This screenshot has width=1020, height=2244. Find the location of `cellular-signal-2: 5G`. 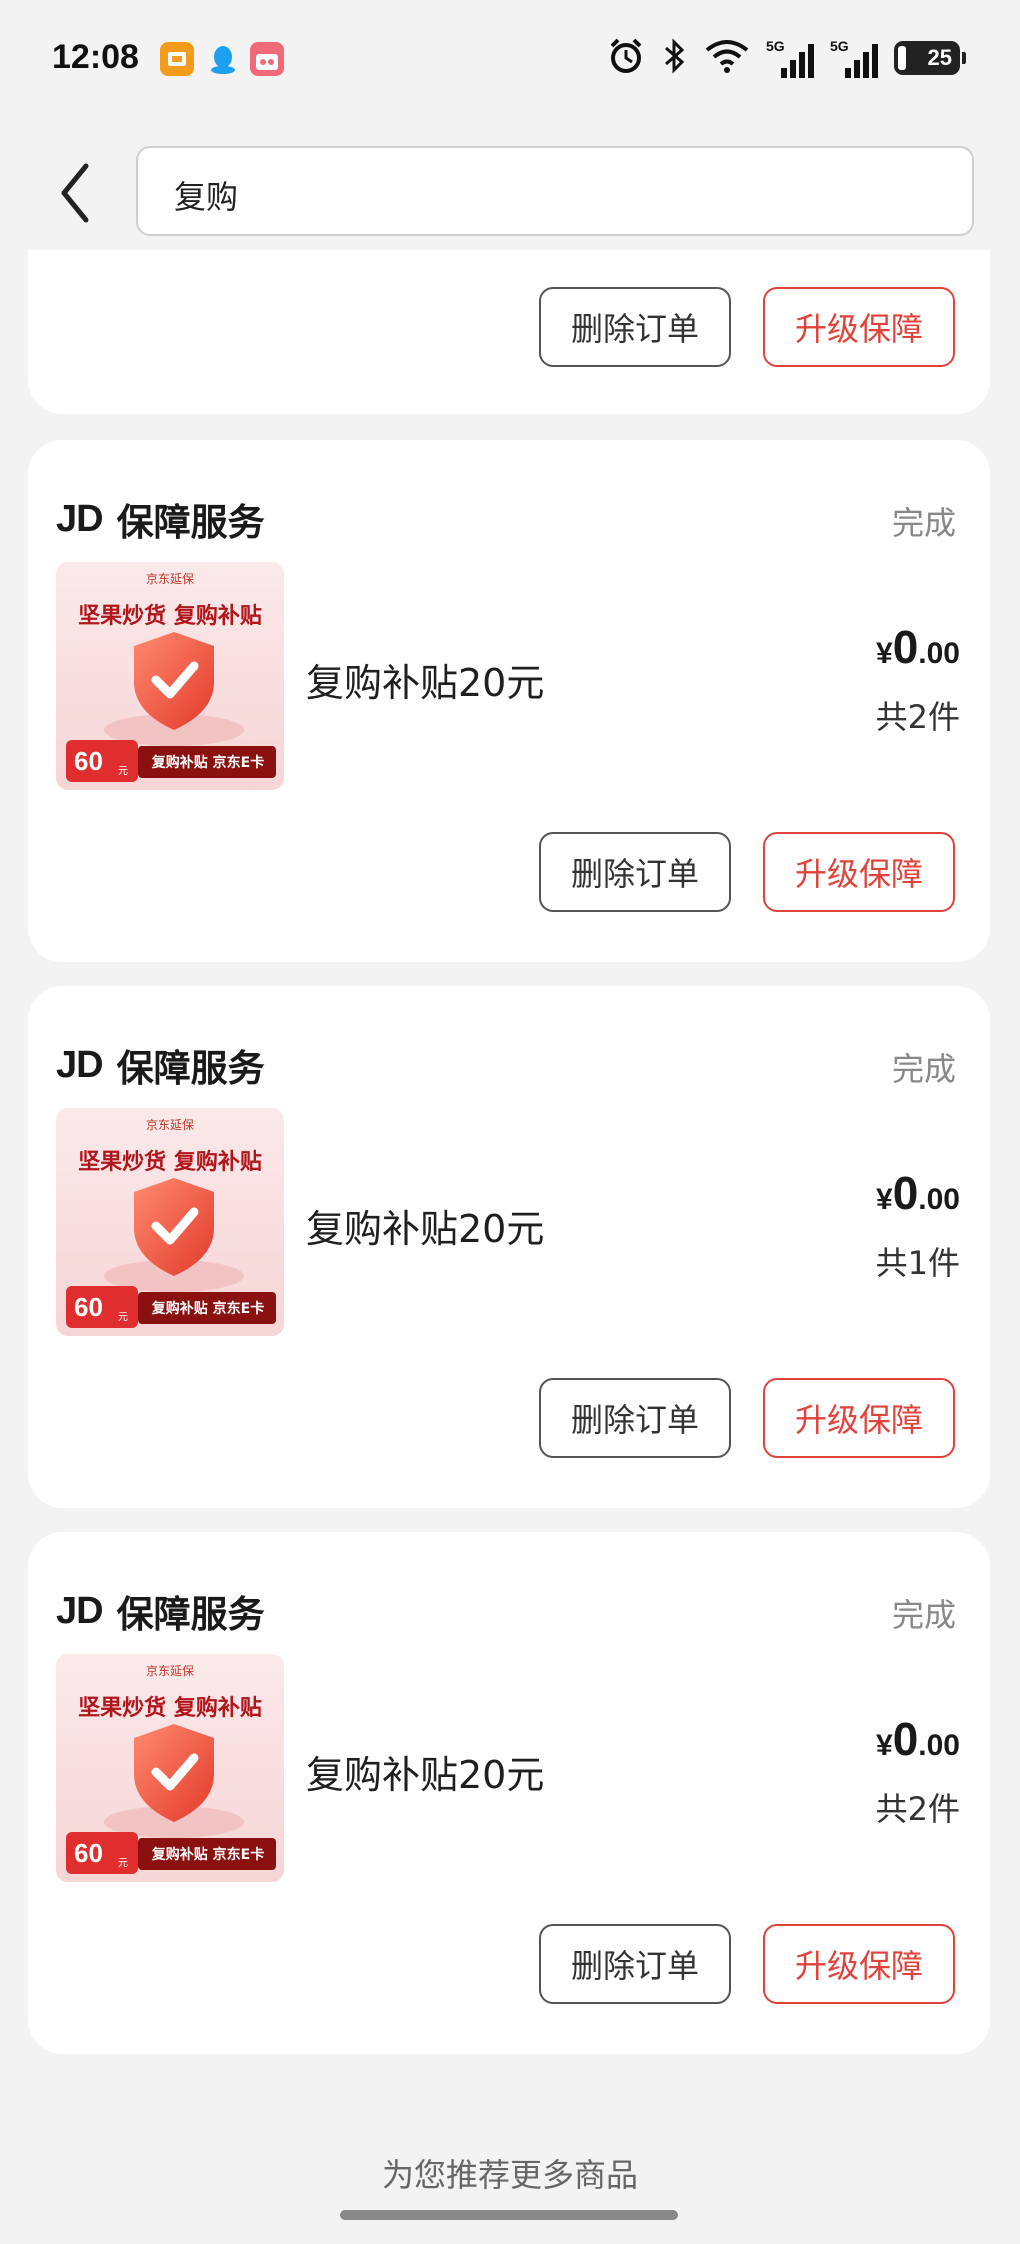

cellular-signal-2: 5G is located at coordinates (854, 58).